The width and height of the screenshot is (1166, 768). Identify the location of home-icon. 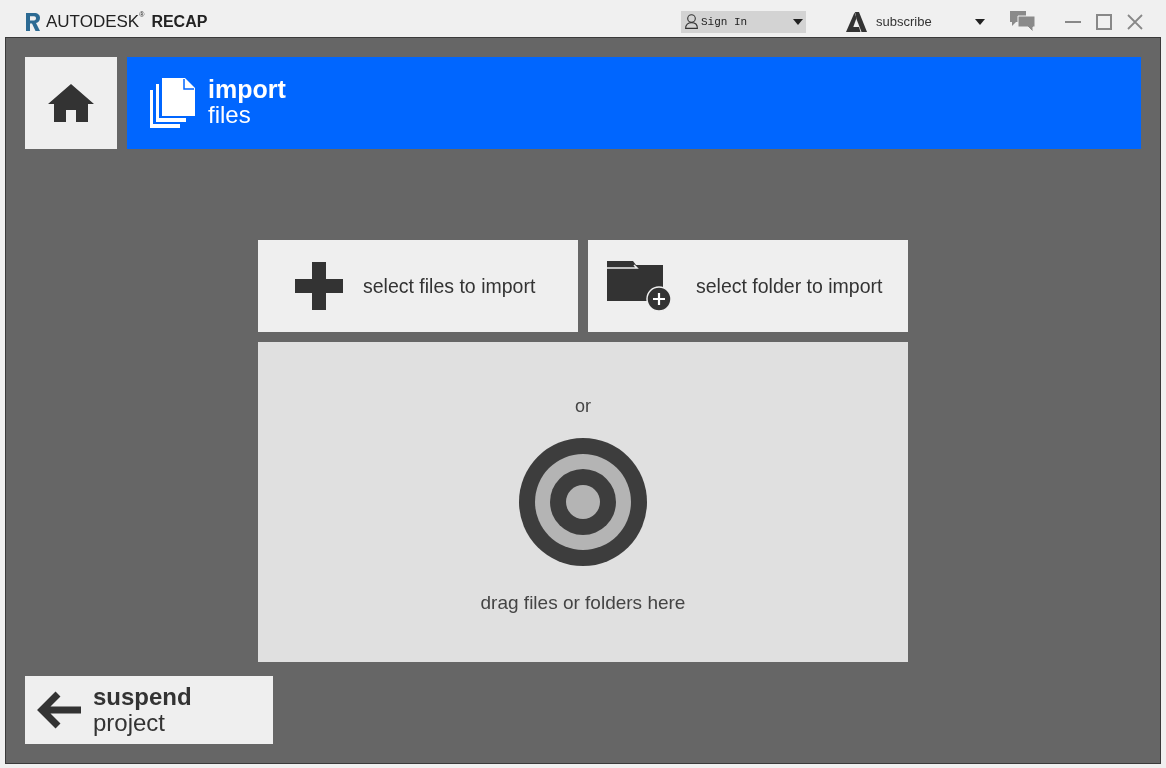
(71, 103).